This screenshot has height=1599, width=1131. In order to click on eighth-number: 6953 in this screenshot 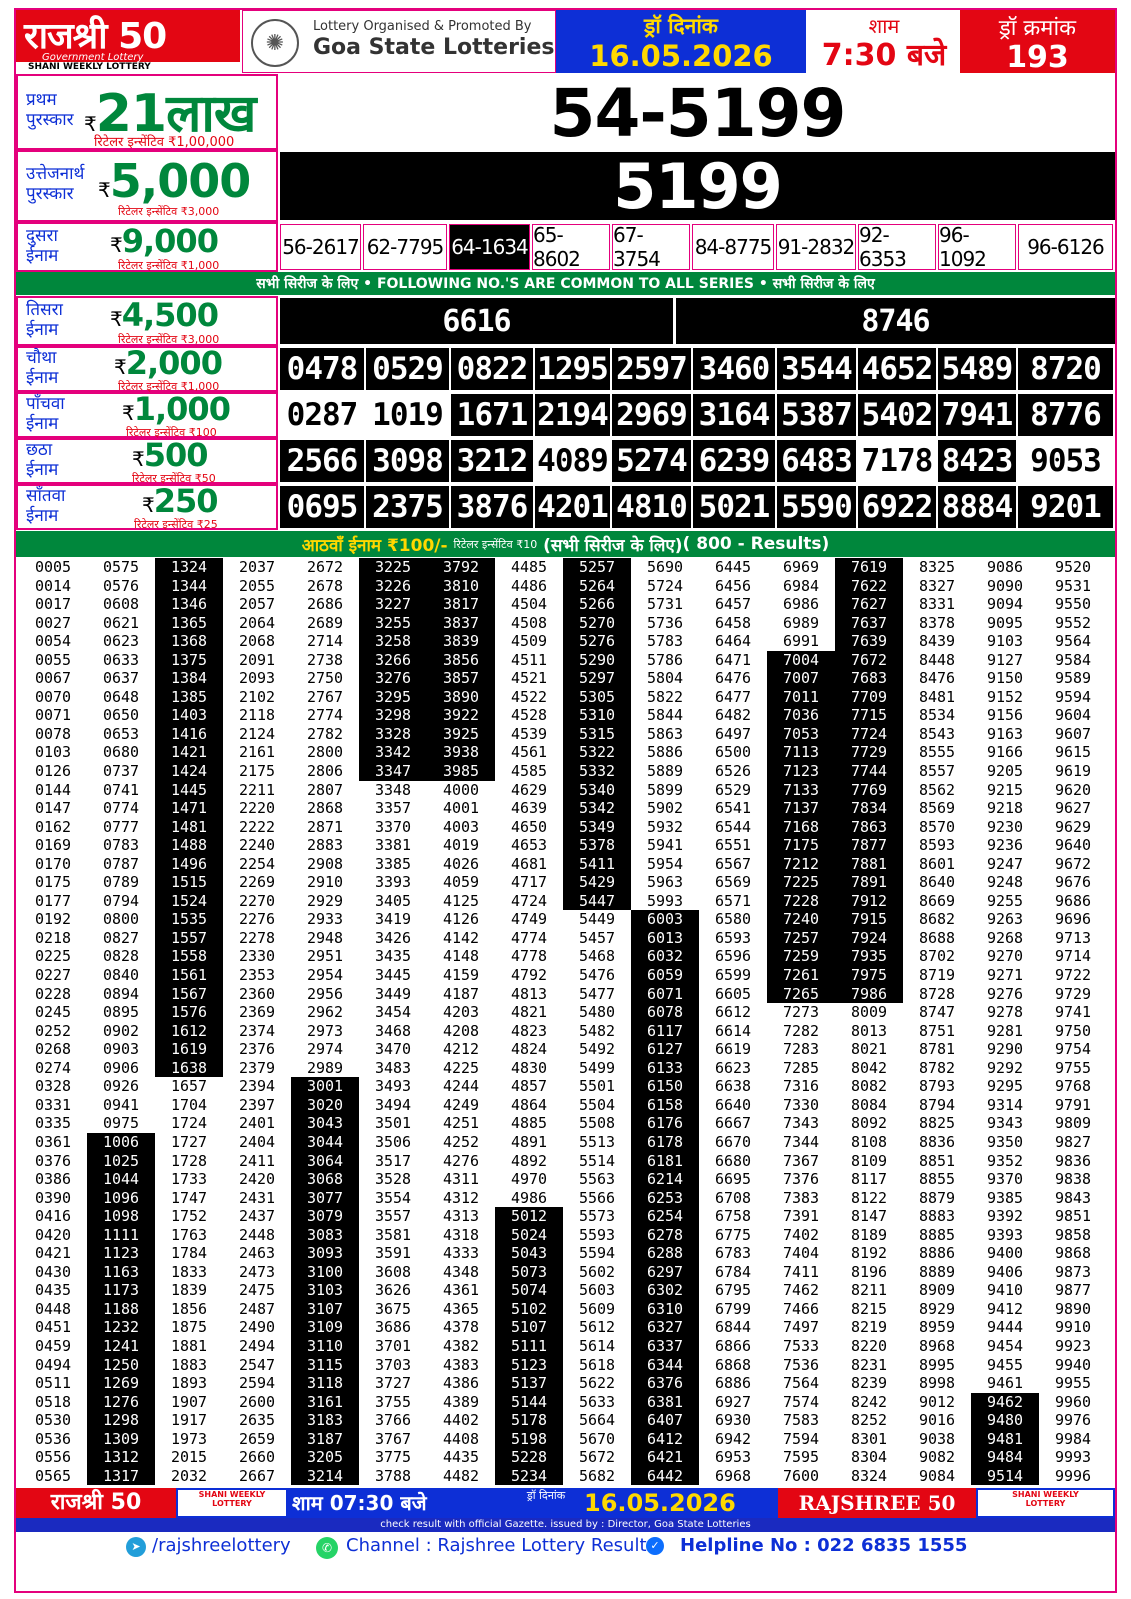, I will do `click(733, 1457)`.